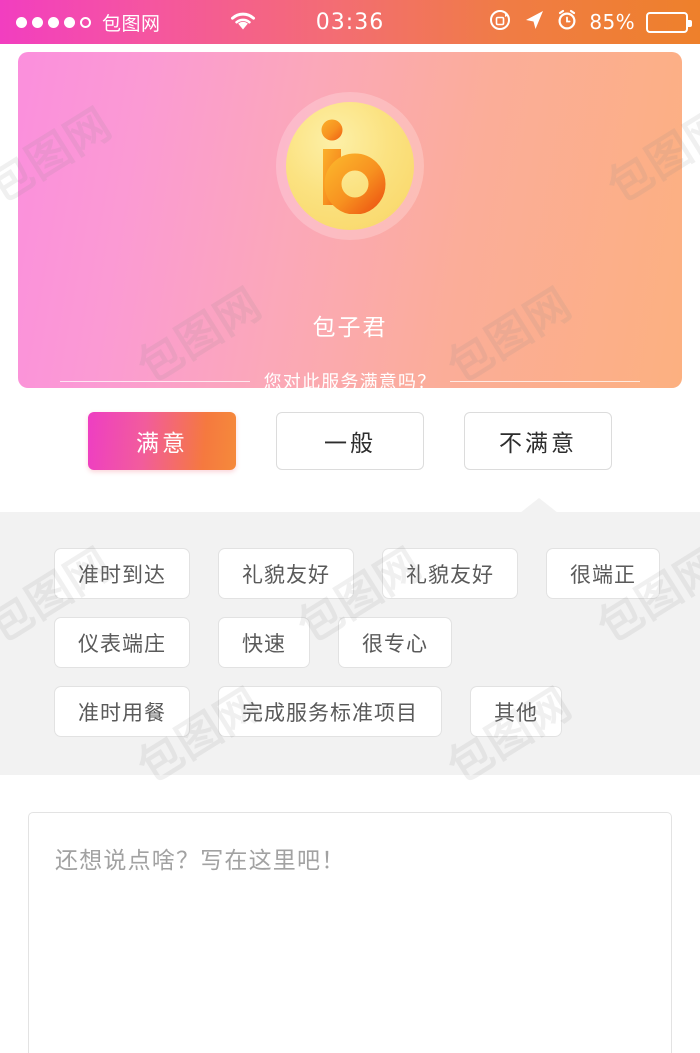 Image resolution: width=700 pixels, height=1053 pixels. I want to click on rating-option-average: 一般, so click(350, 441).